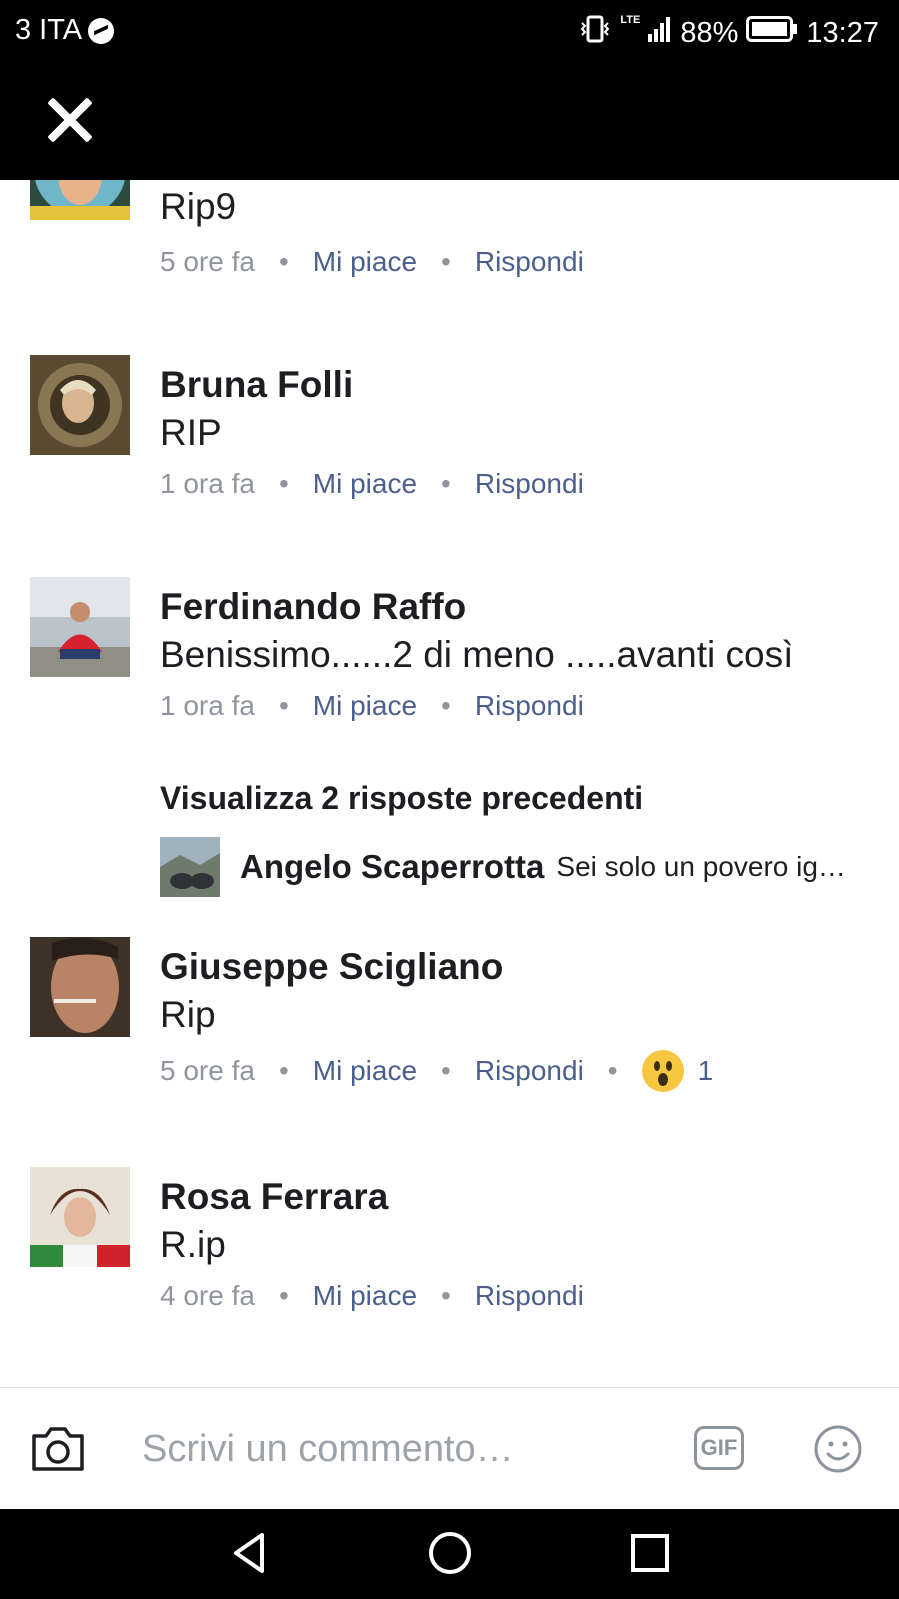 Image resolution: width=899 pixels, height=1599 pixels. I want to click on reaction-summary: 1, so click(677, 1071).